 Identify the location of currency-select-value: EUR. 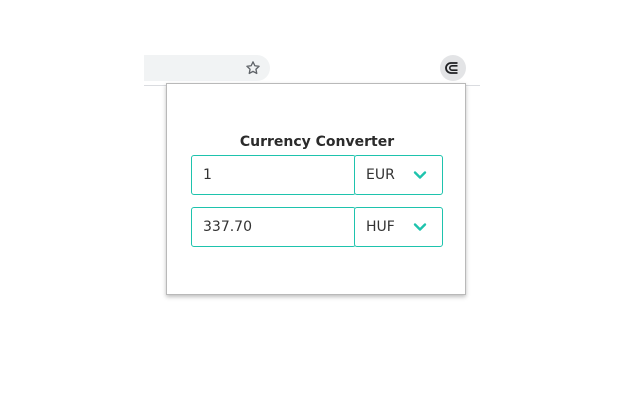
(380, 175).